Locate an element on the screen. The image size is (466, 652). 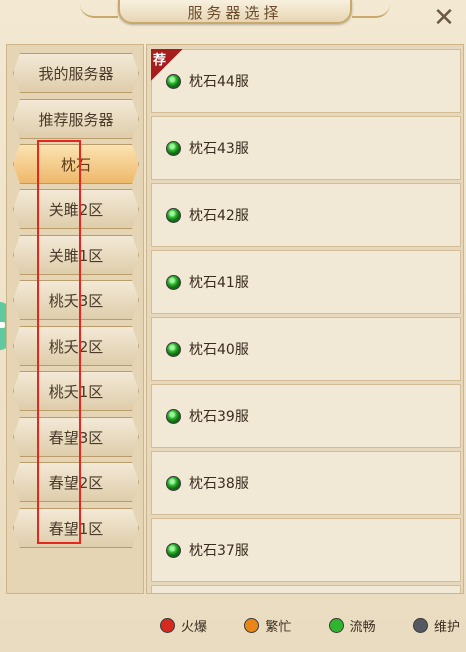
header-banner: 服务器选择 is located at coordinates (235, 12).